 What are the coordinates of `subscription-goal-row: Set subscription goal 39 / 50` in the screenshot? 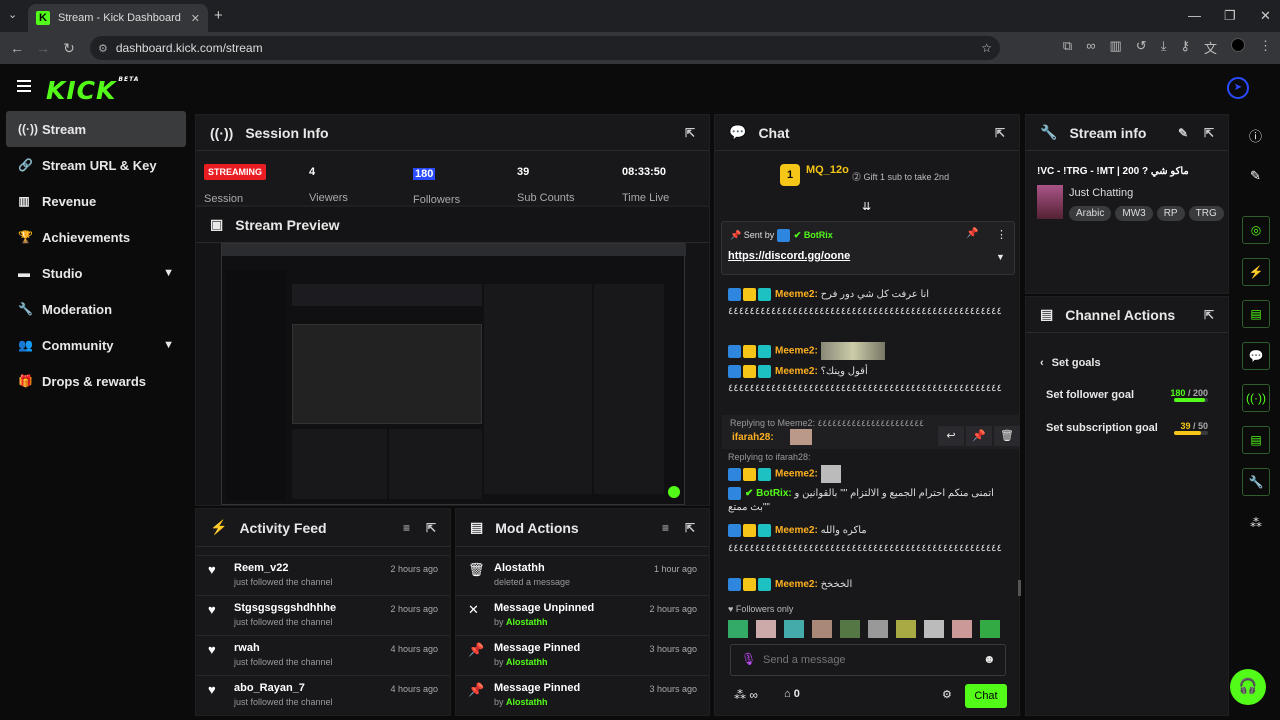 It's located at (1127, 428).